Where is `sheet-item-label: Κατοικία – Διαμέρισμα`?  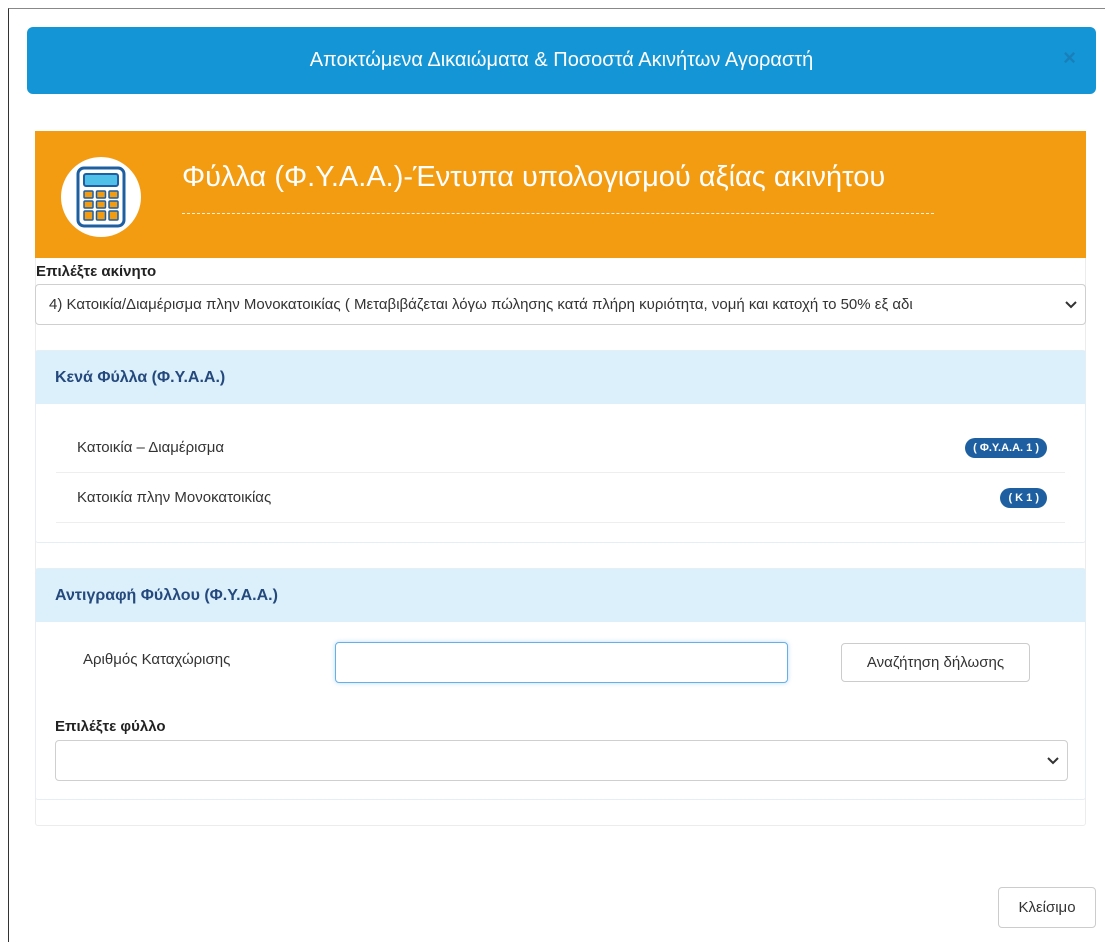
sheet-item-label: Κατοικία – Διαμέρισμα is located at coordinates (151, 447).